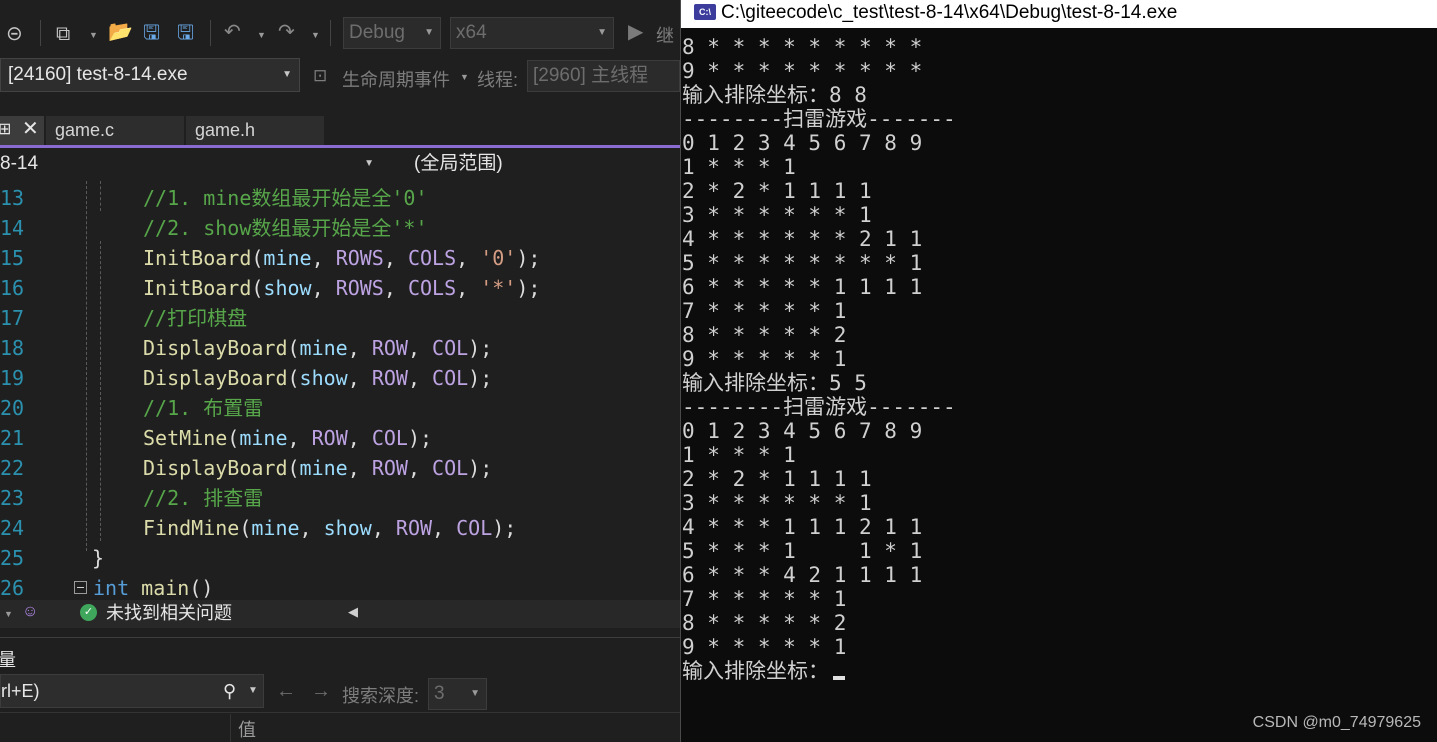  Describe the element at coordinates (85, 130) in the screenshot. I see `tab-label: game.c` at that location.